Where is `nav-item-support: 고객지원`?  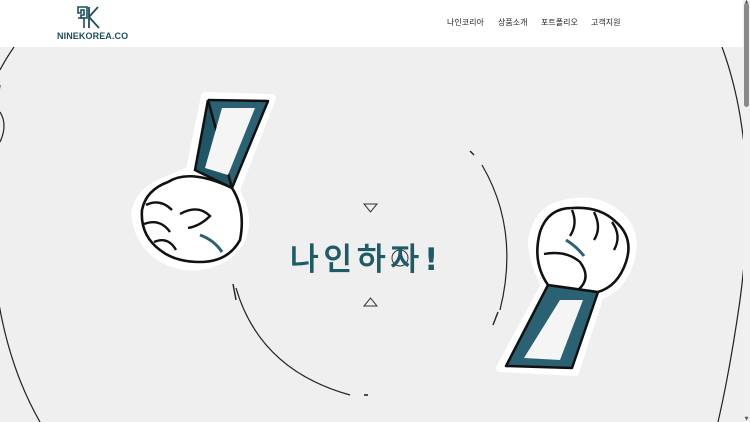 nav-item-support: 고객지원 is located at coordinates (605, 22).